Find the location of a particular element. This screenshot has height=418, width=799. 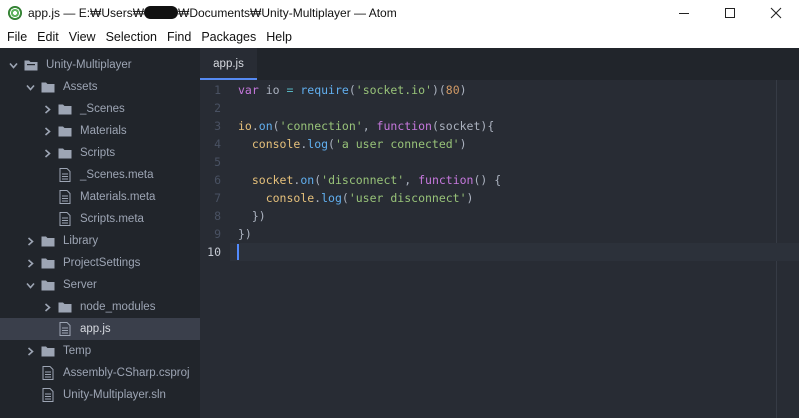

tree-item-materials: Materials is located at coordinates (100, 131).